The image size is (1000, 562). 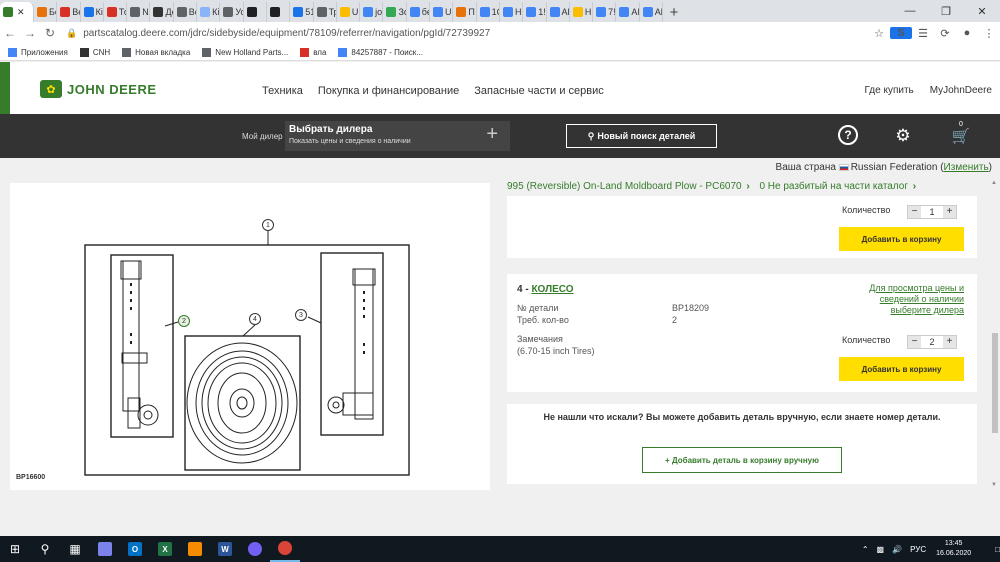 What do you see at coordinates (368, 12) in the screenshot?
I see `tab-favicon-icon` at bounding box center [368, 12].